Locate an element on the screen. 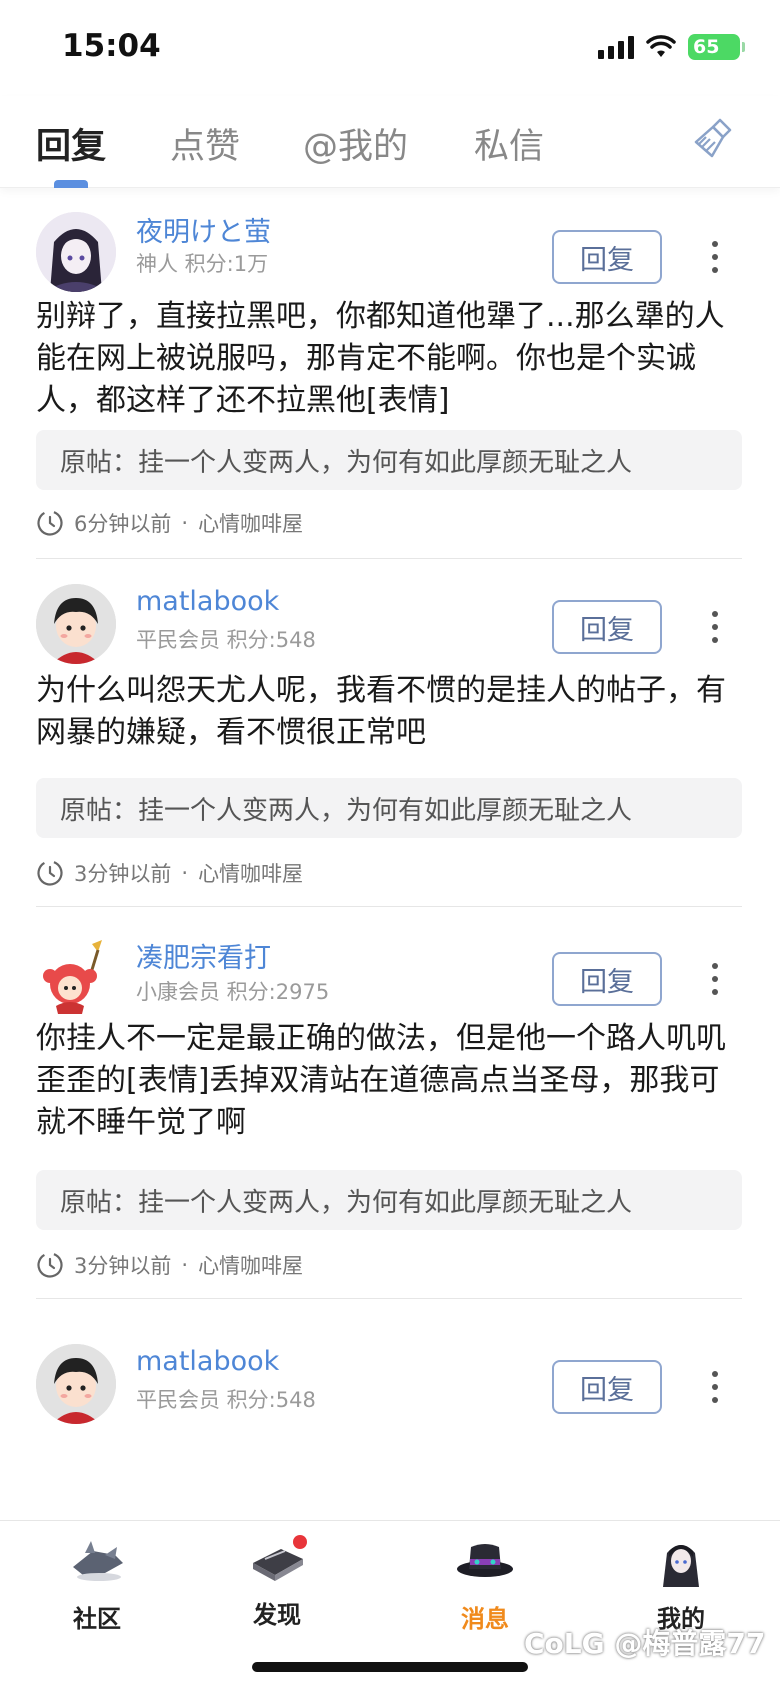 The width and height of the screenshot is (780, 1688). home-indicator is located at coordinates (390, 1667).